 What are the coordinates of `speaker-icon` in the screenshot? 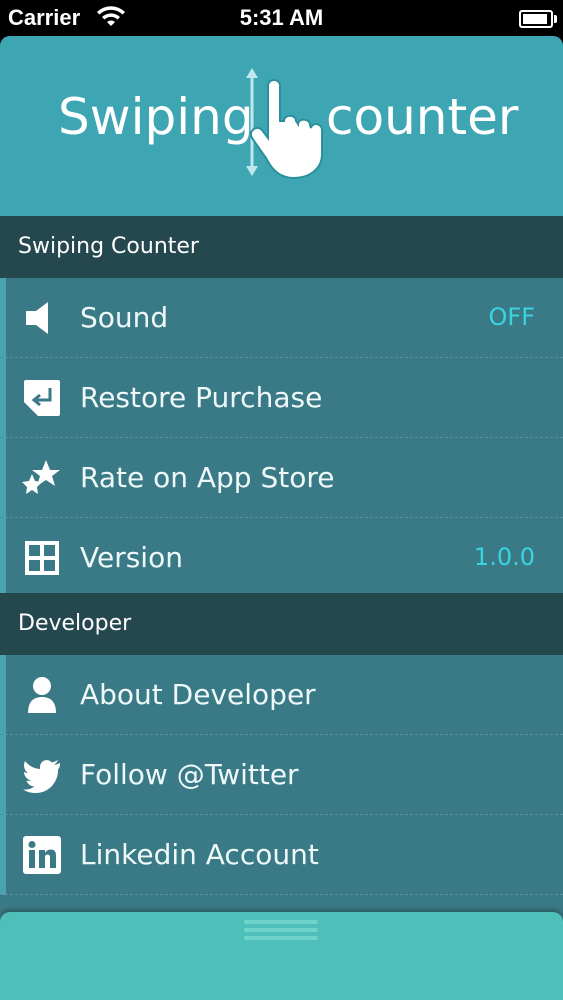 It's located at (37, 318).